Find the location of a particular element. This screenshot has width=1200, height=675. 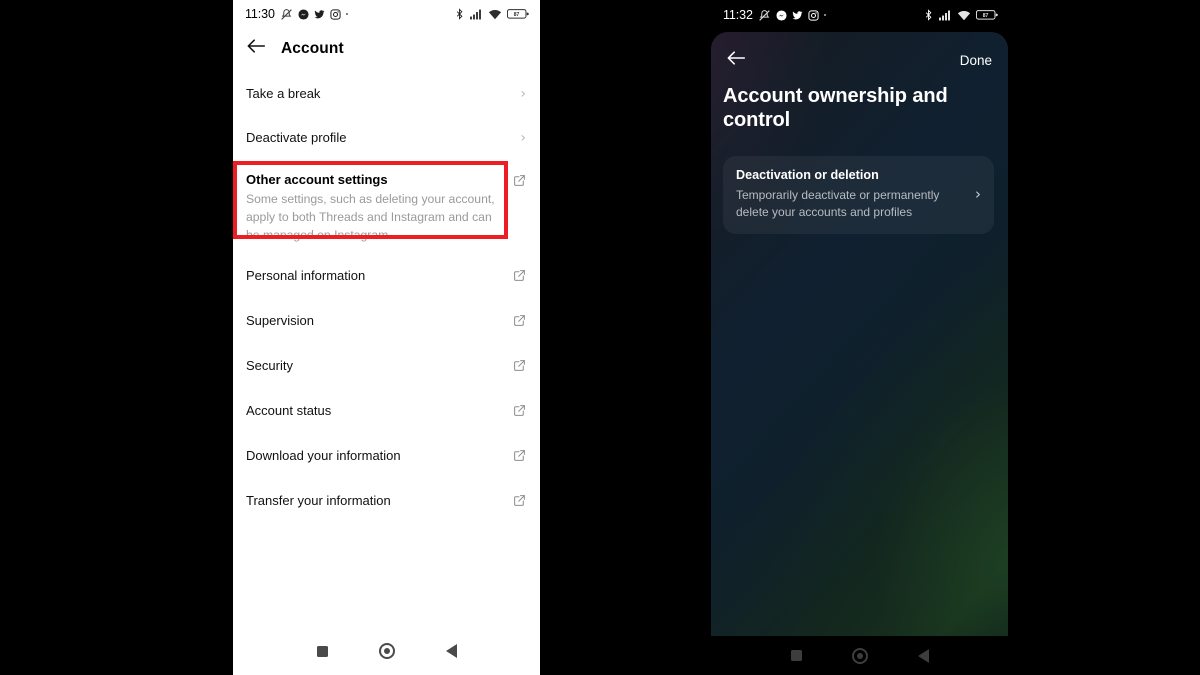

row-text: Transfer your information is located at coordinates (379, 501).